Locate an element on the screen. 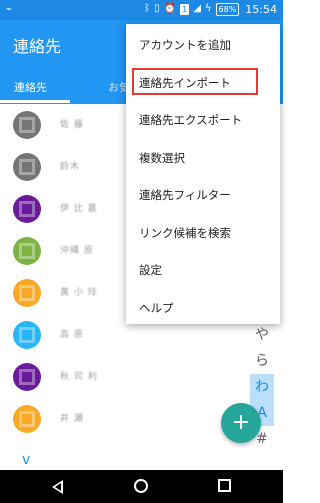 The image size is (320, 503). menu-item: 複数選択 is located at coordinates (203, 157).